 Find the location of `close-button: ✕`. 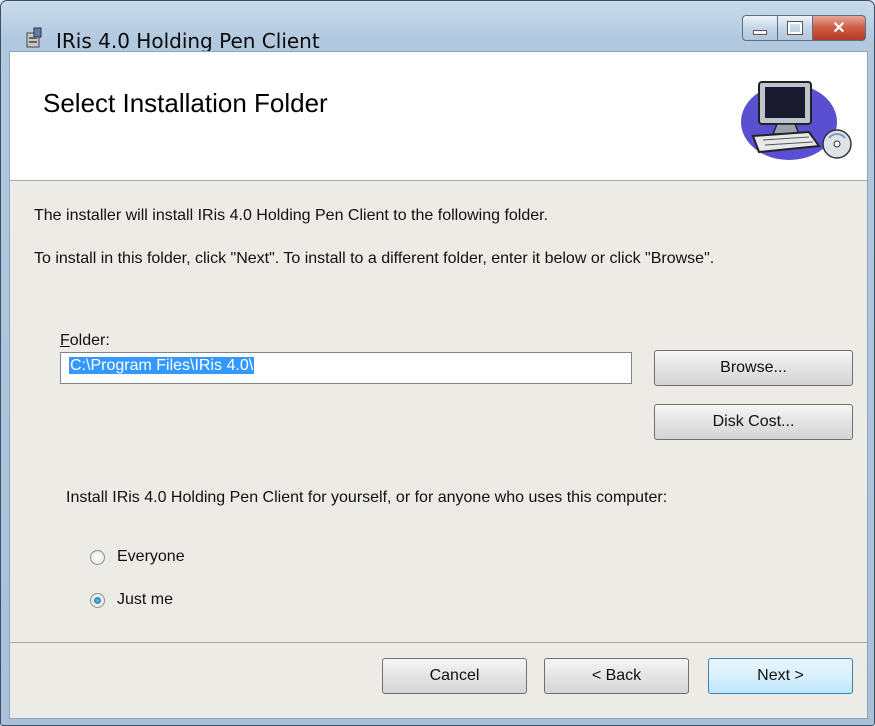

close-button: ✕ is located at coordinates (839, 28).